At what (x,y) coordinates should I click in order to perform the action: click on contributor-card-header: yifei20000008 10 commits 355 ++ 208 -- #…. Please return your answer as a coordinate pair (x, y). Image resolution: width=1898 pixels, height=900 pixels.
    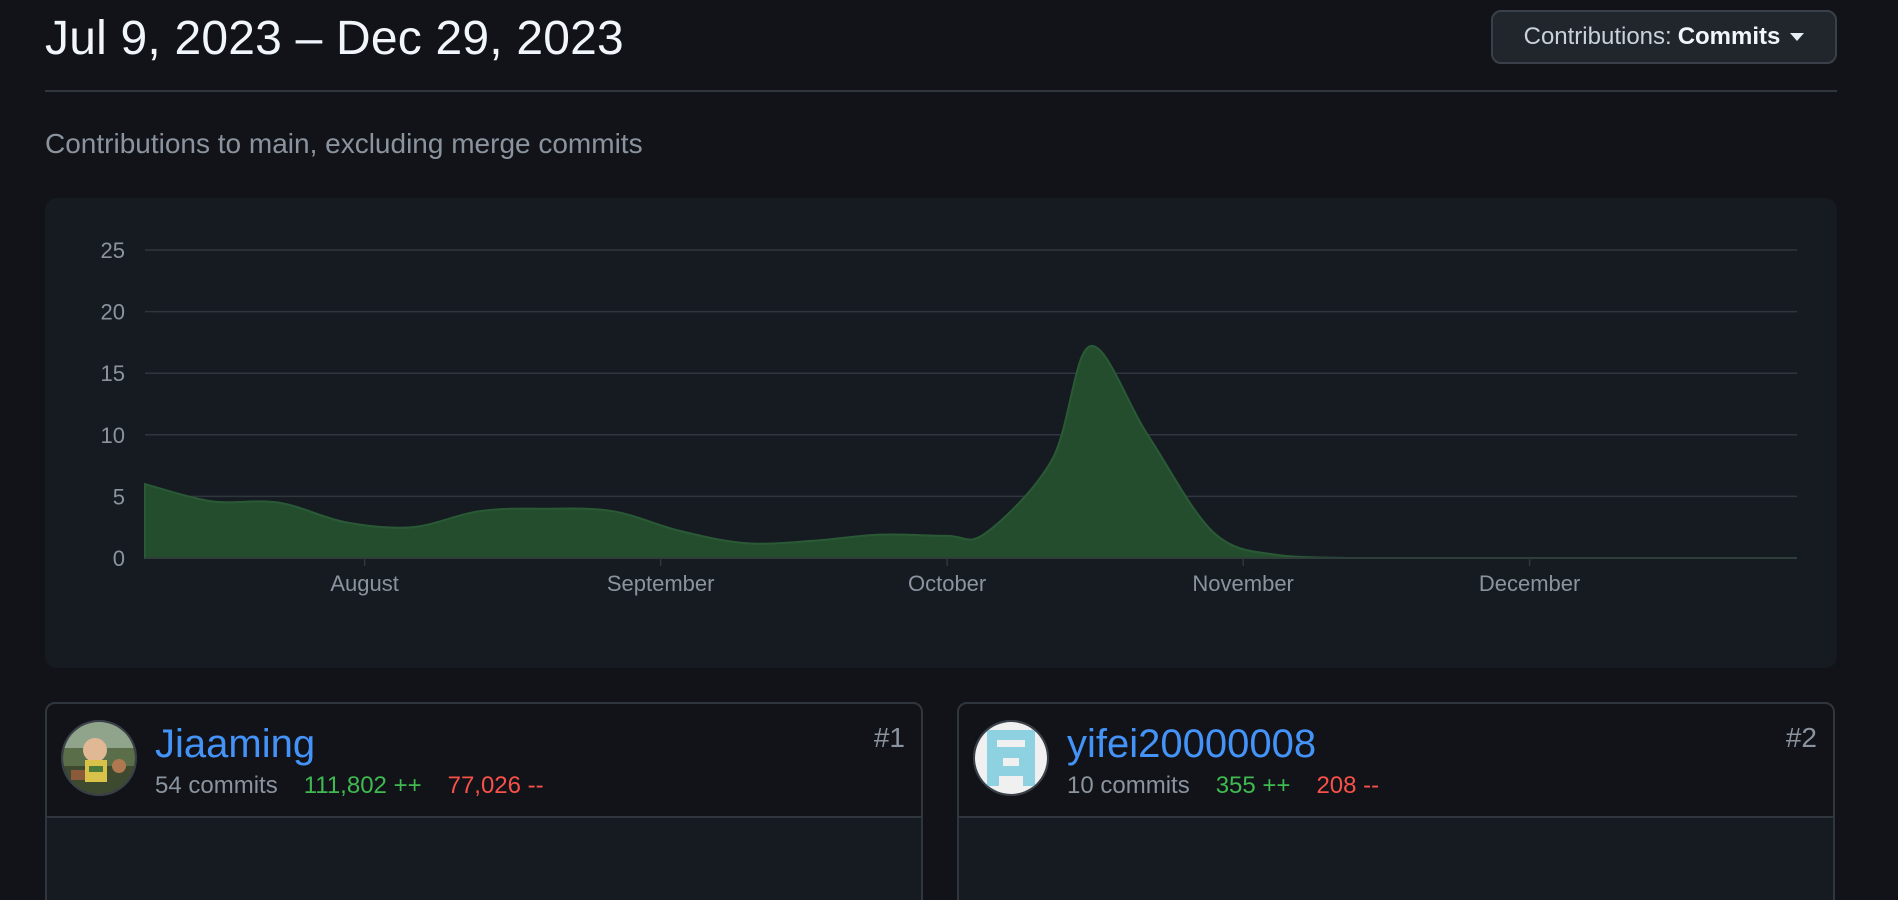
    Looking at the image, I should click on (1396, 761).